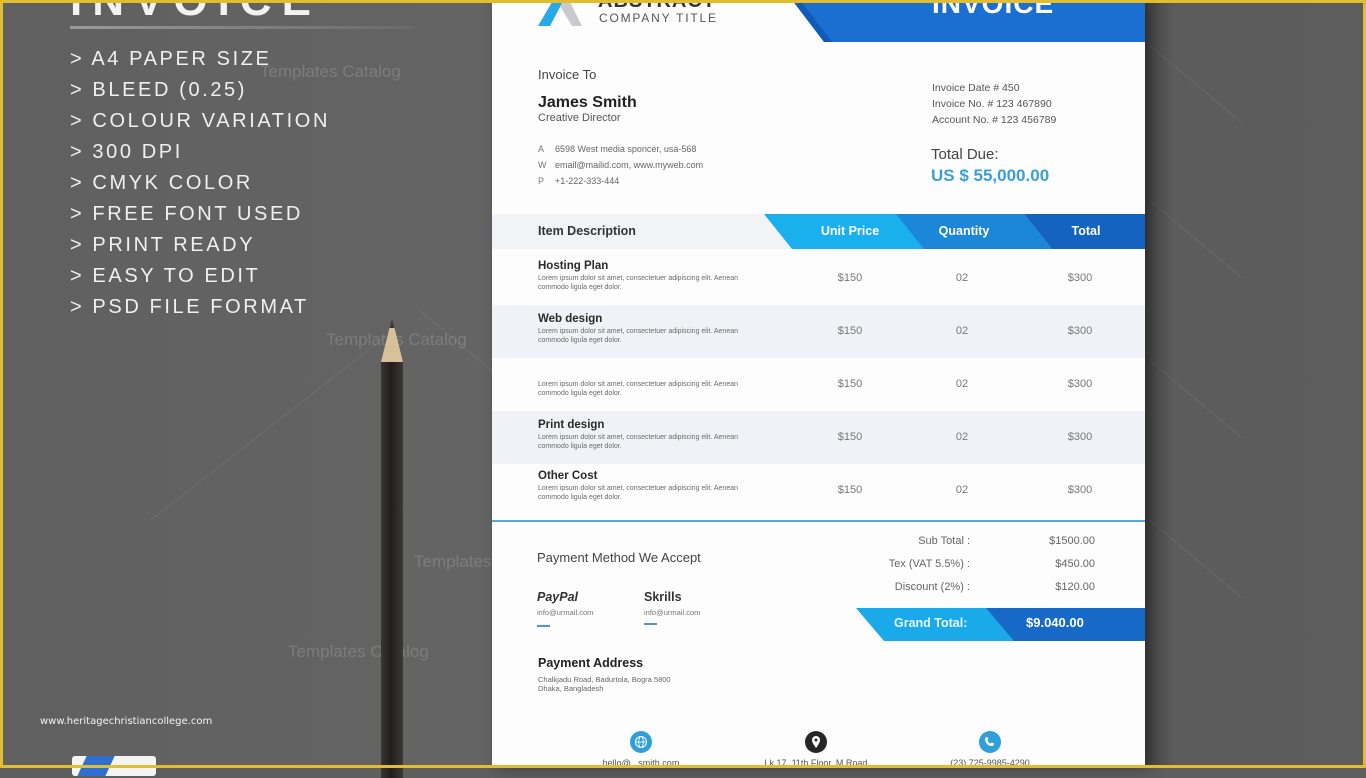 This screenshot has height=778, width=1366. What do you see at coordinates (641, 763) in the screenshot?
I see `footer-email: hello@...smith.com` at bounding box center [641, 763].